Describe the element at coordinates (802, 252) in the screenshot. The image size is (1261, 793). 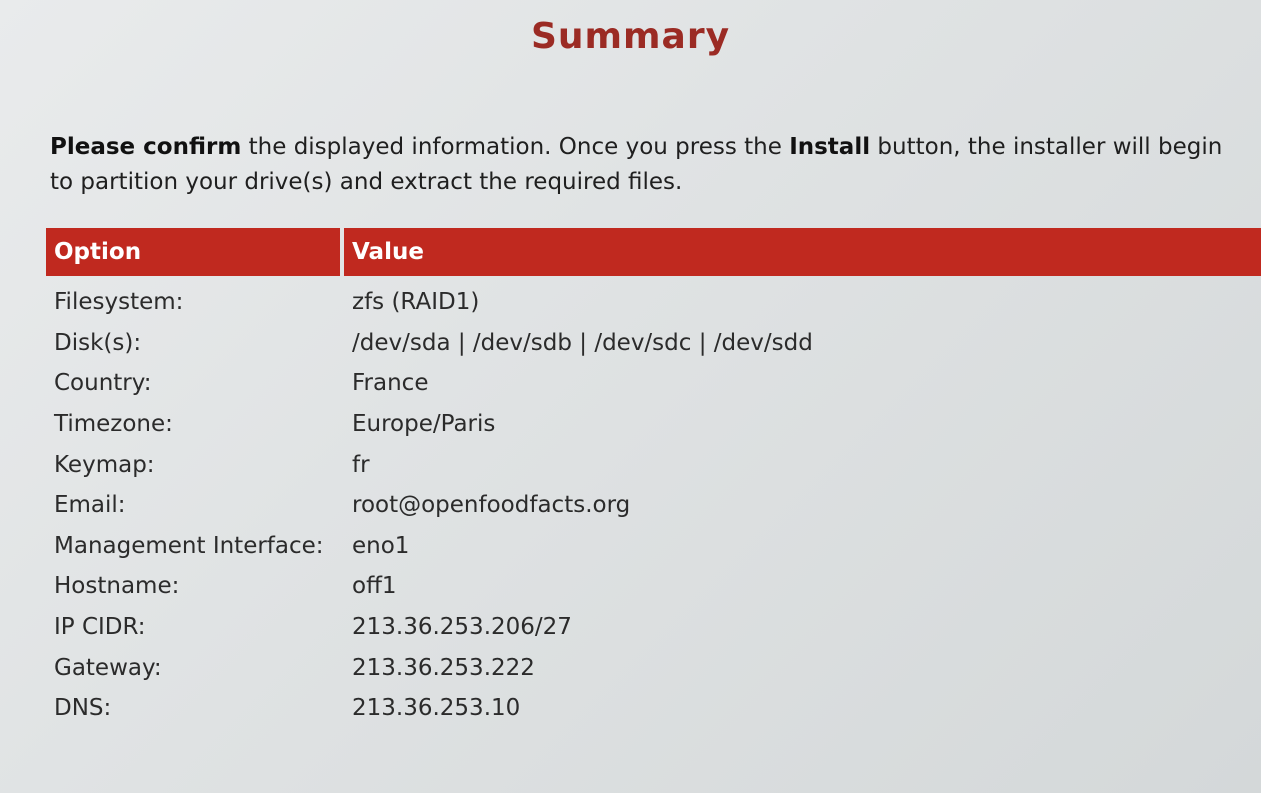
I see `column-header-value: Value` at that location.